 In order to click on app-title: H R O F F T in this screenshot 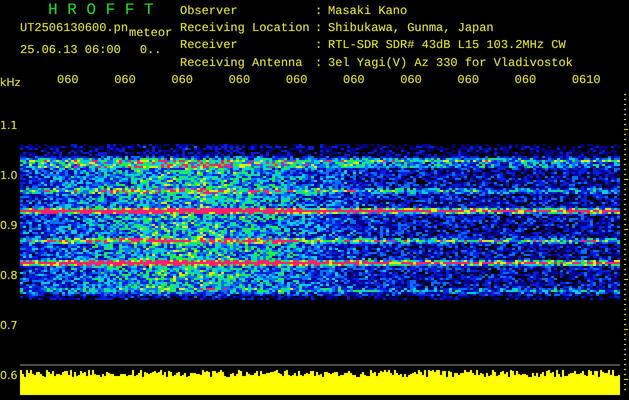, I will do `click(101, 10)`.